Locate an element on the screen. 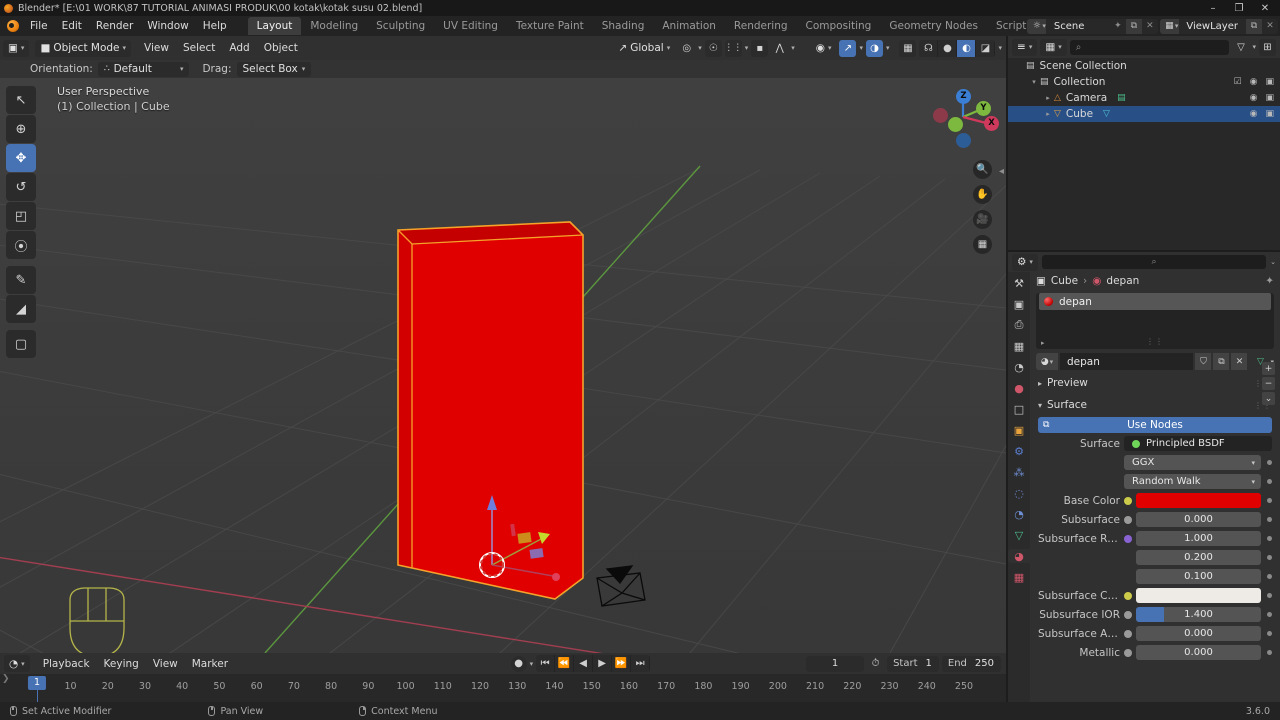 This screenshot has width=1280, height=720. timeline-expand-icon: ❯ is located at coordinates (6, 679).